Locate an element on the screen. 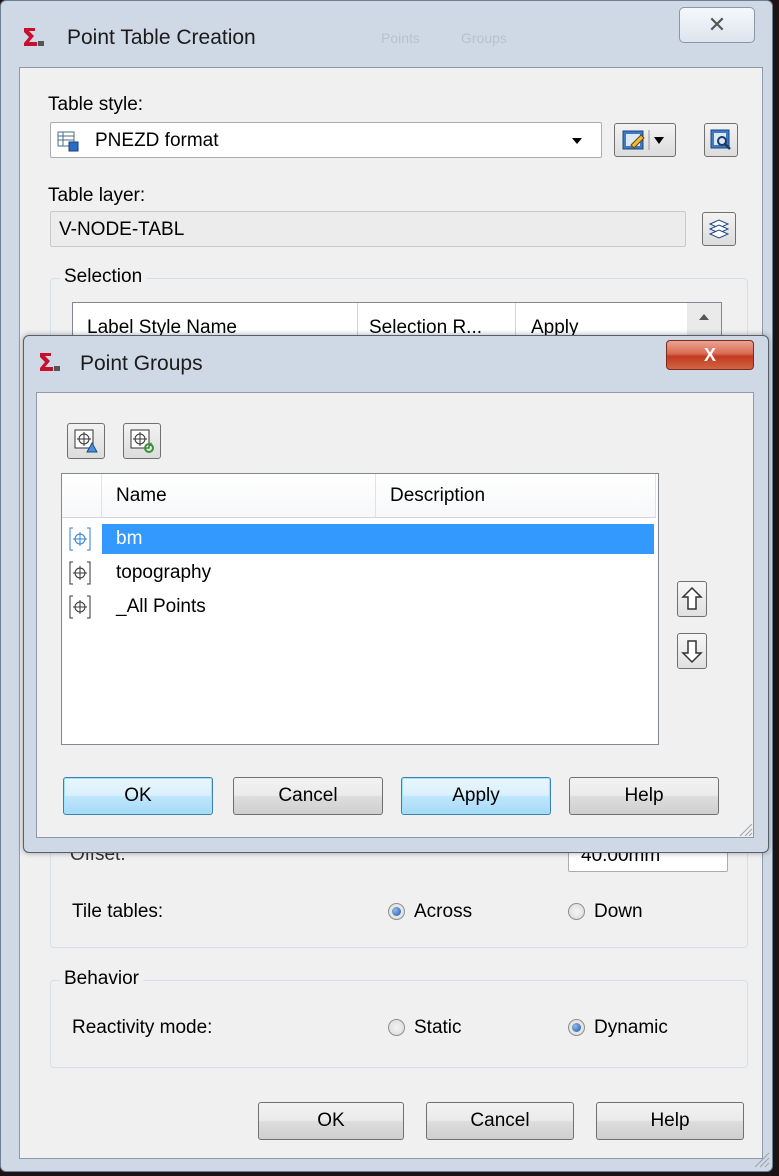 The width and height of the screenshot is (779, 1176). update-point-group-button is located at coordinates (142, 441).